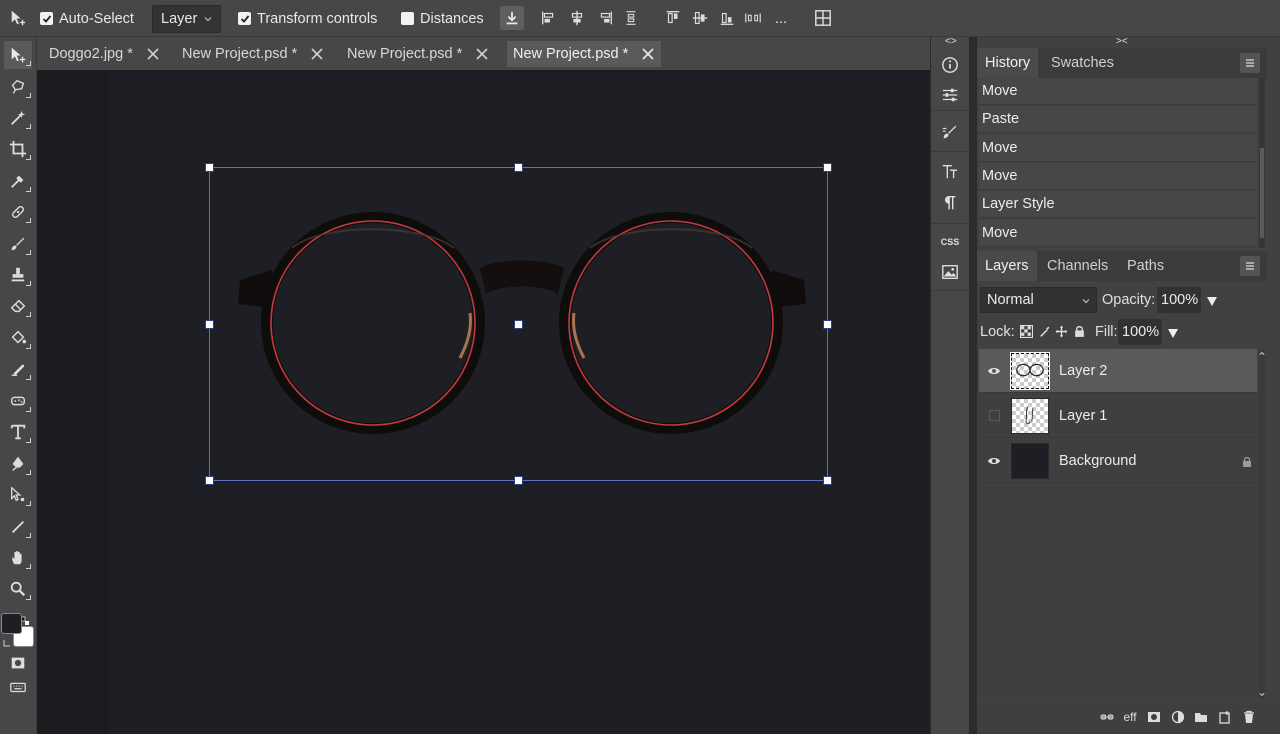 This screenshot has width=1280, height=734. Describe the element at coordinates (18, 495) in the screenshot. I see `path-selection-tool-button` at that location.